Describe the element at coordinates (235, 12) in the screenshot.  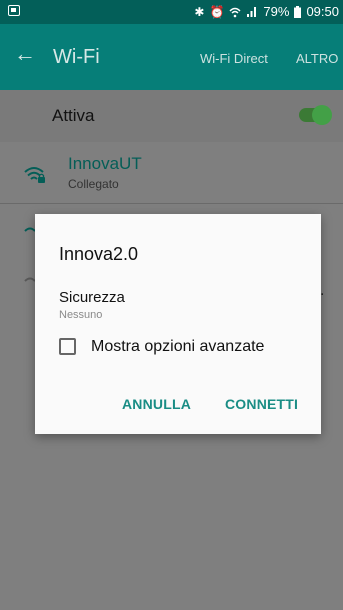
I see `wifi-signal-icon` at that location.